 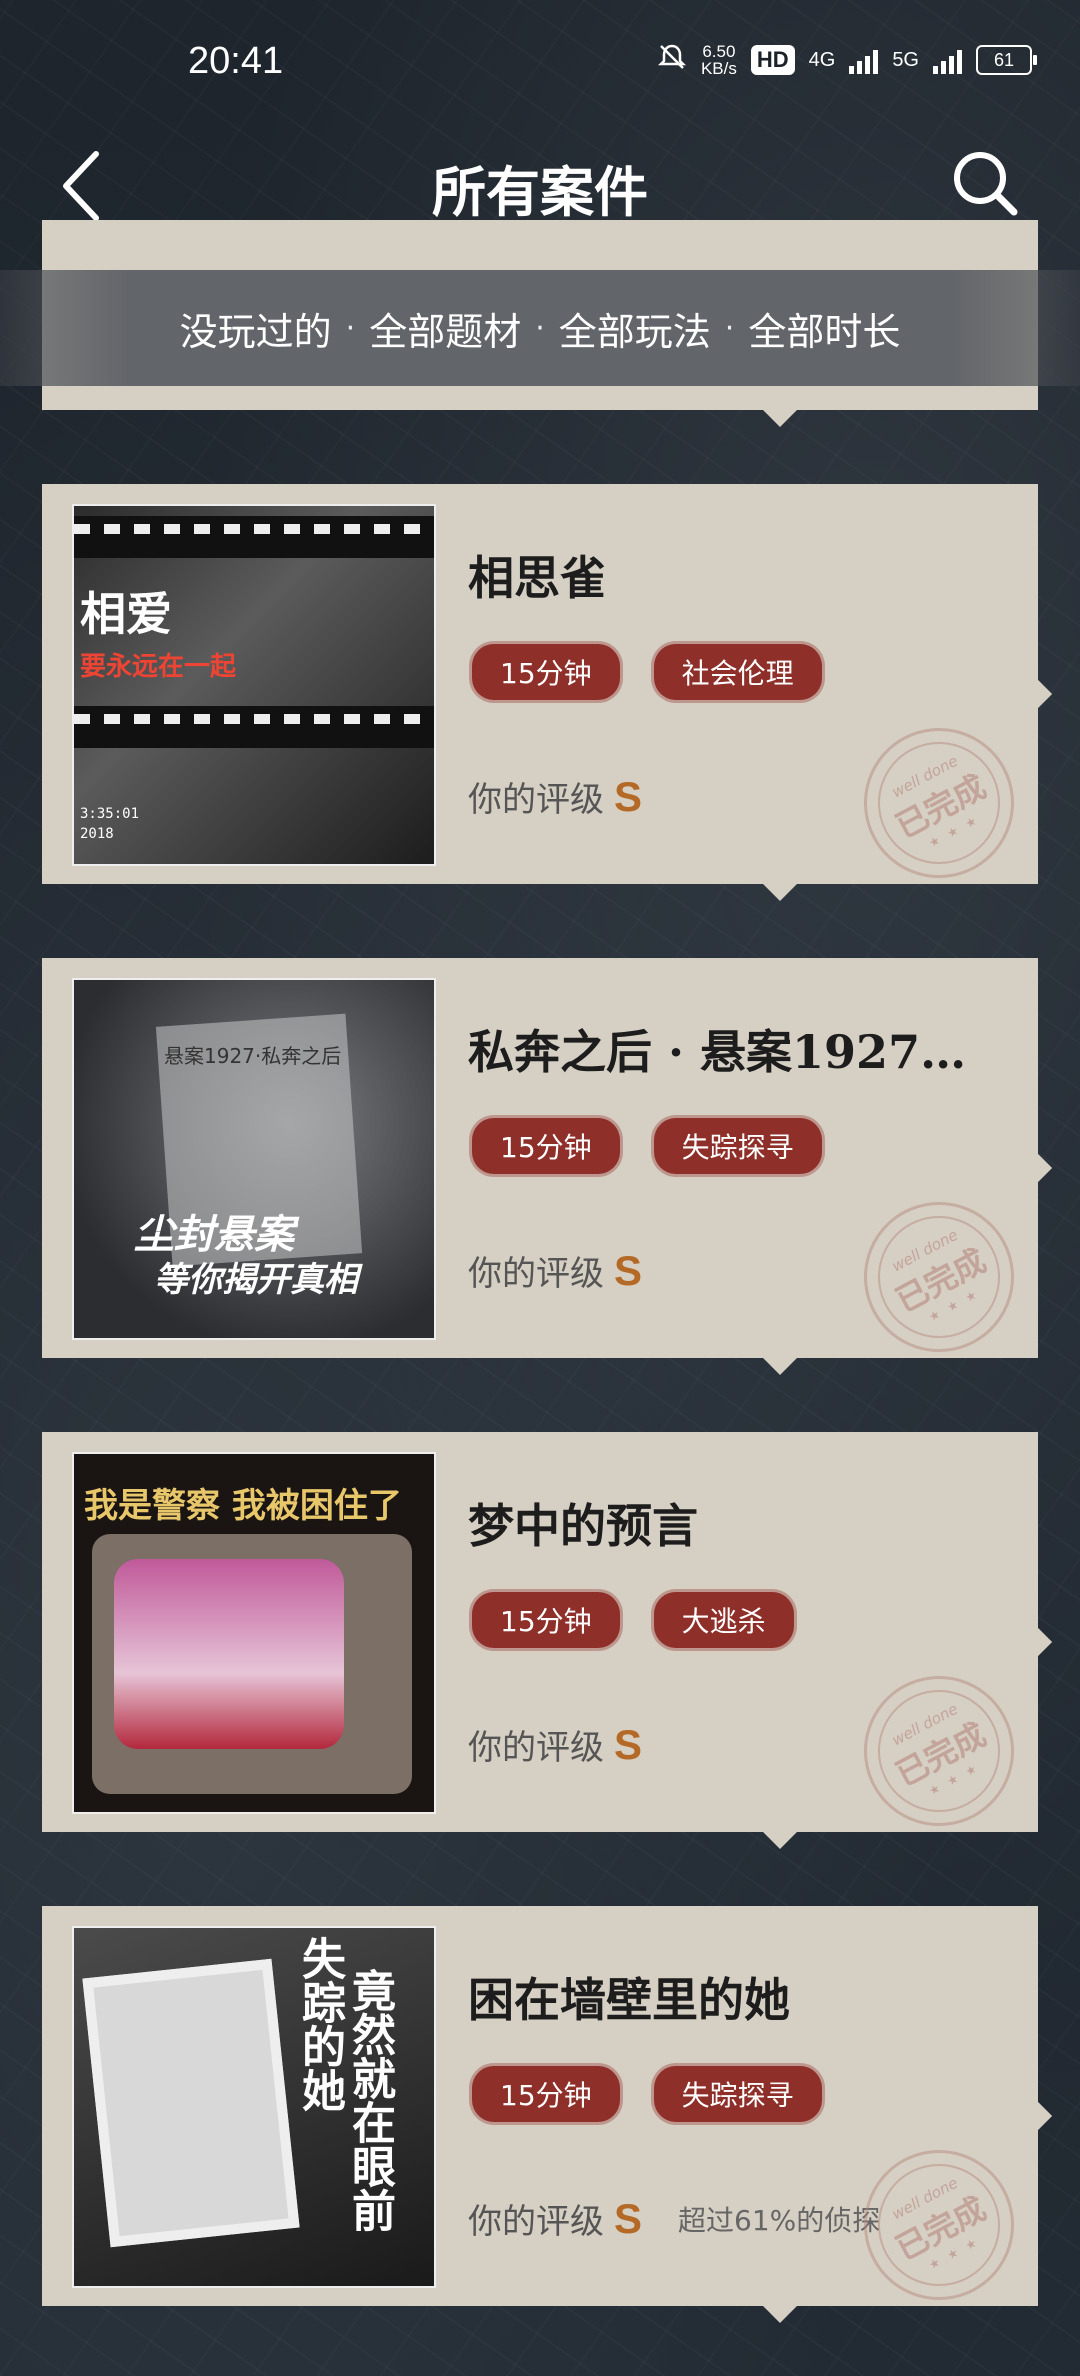 I want to click on case-tags: 15分钟 大逃杀, so click(x=633, y=1620).